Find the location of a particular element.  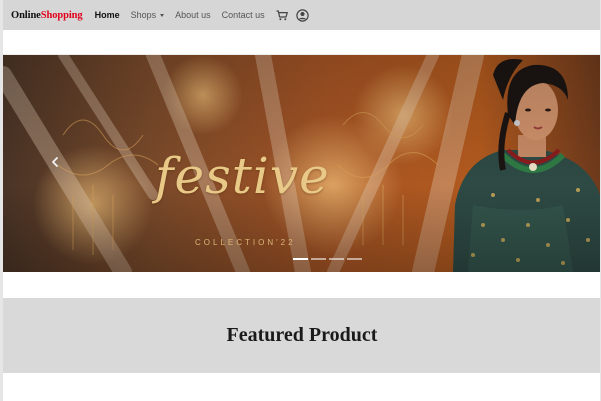

nav-shops-dropdown: Shops is located at coordinates (148, 15).